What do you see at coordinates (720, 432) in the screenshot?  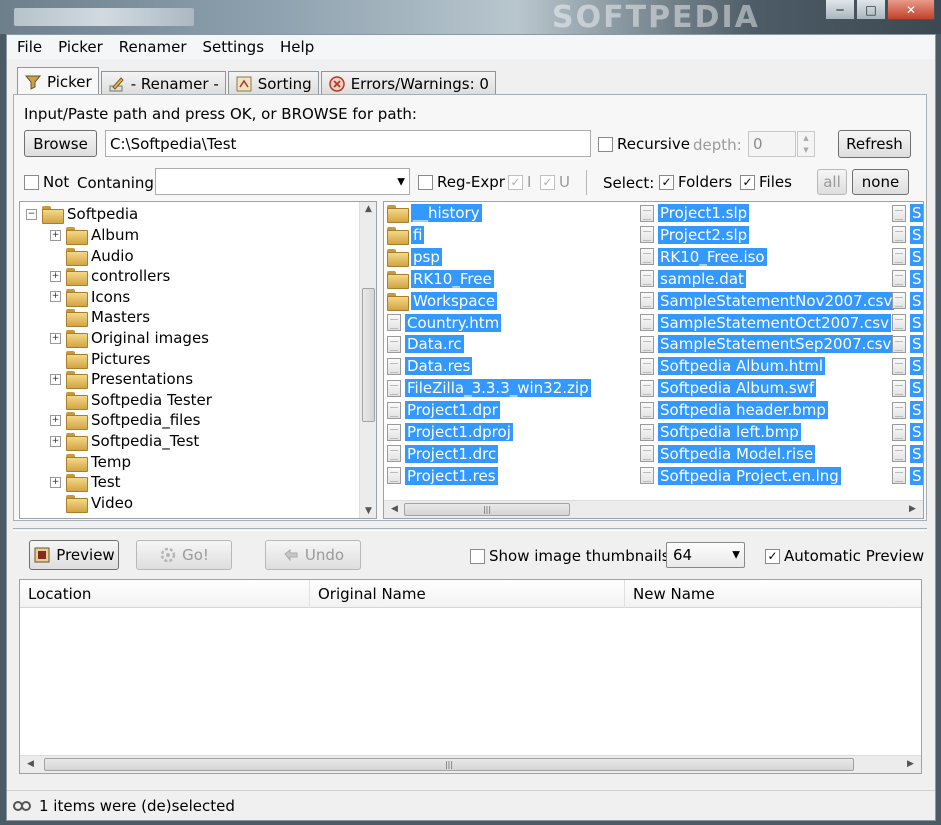 I see `file-item: Softpedia left.bmp` at bounding box center [720, 432].